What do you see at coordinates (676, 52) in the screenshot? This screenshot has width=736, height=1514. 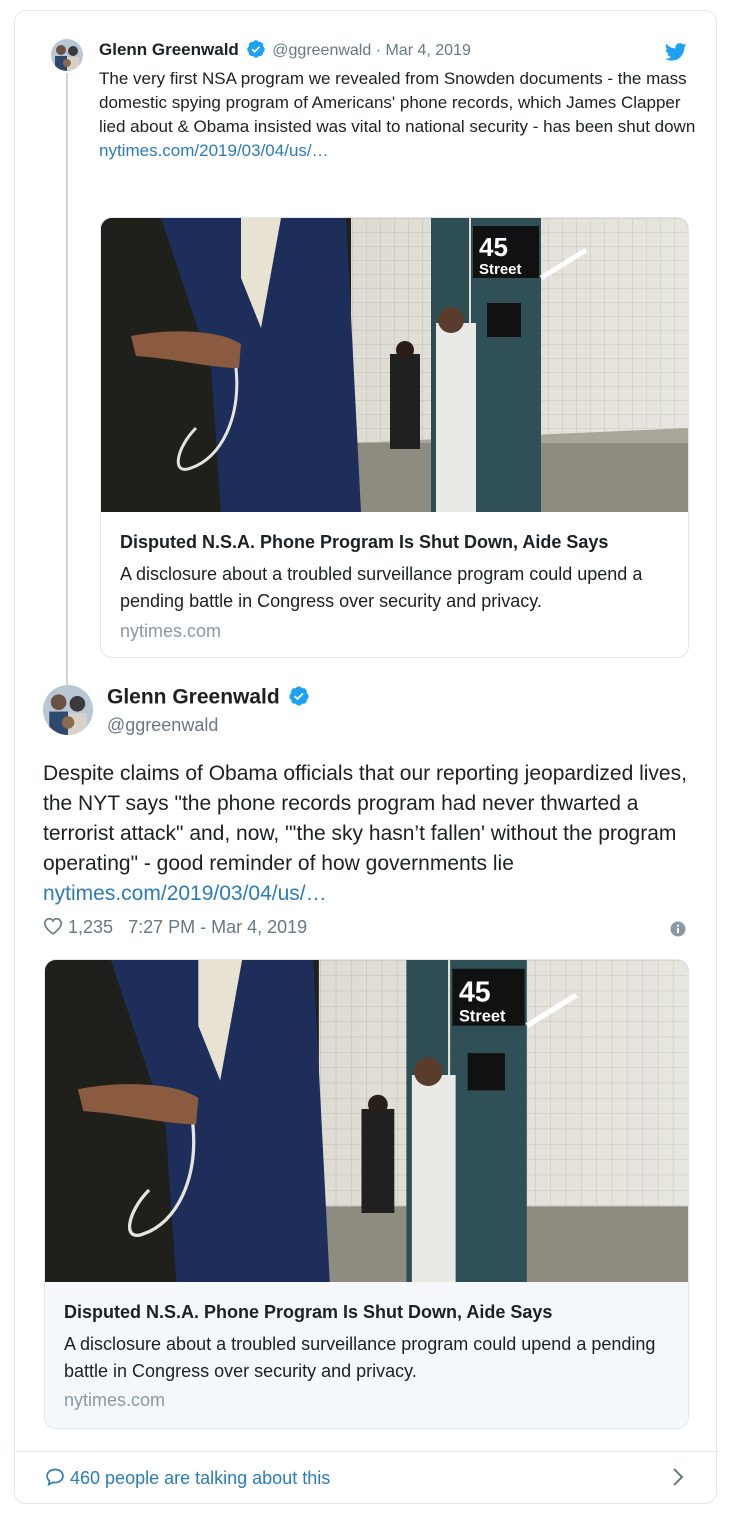 I see `twitter-bird-icon` at bounding box center [676, 52].